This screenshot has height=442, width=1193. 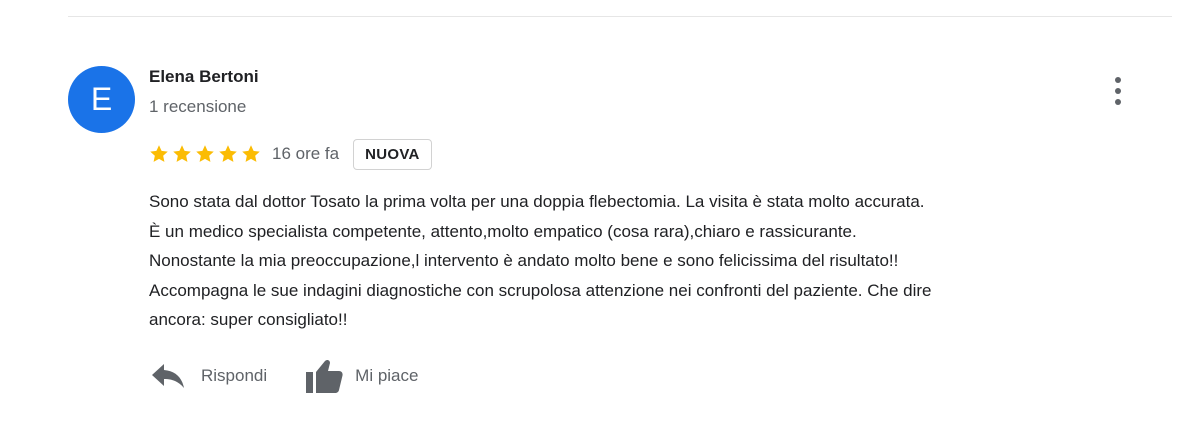 What do you see at coordinates (204, 77) in the screenshot?
I see `author-name: Elena Bertoni` at bounding box center [204, 77].